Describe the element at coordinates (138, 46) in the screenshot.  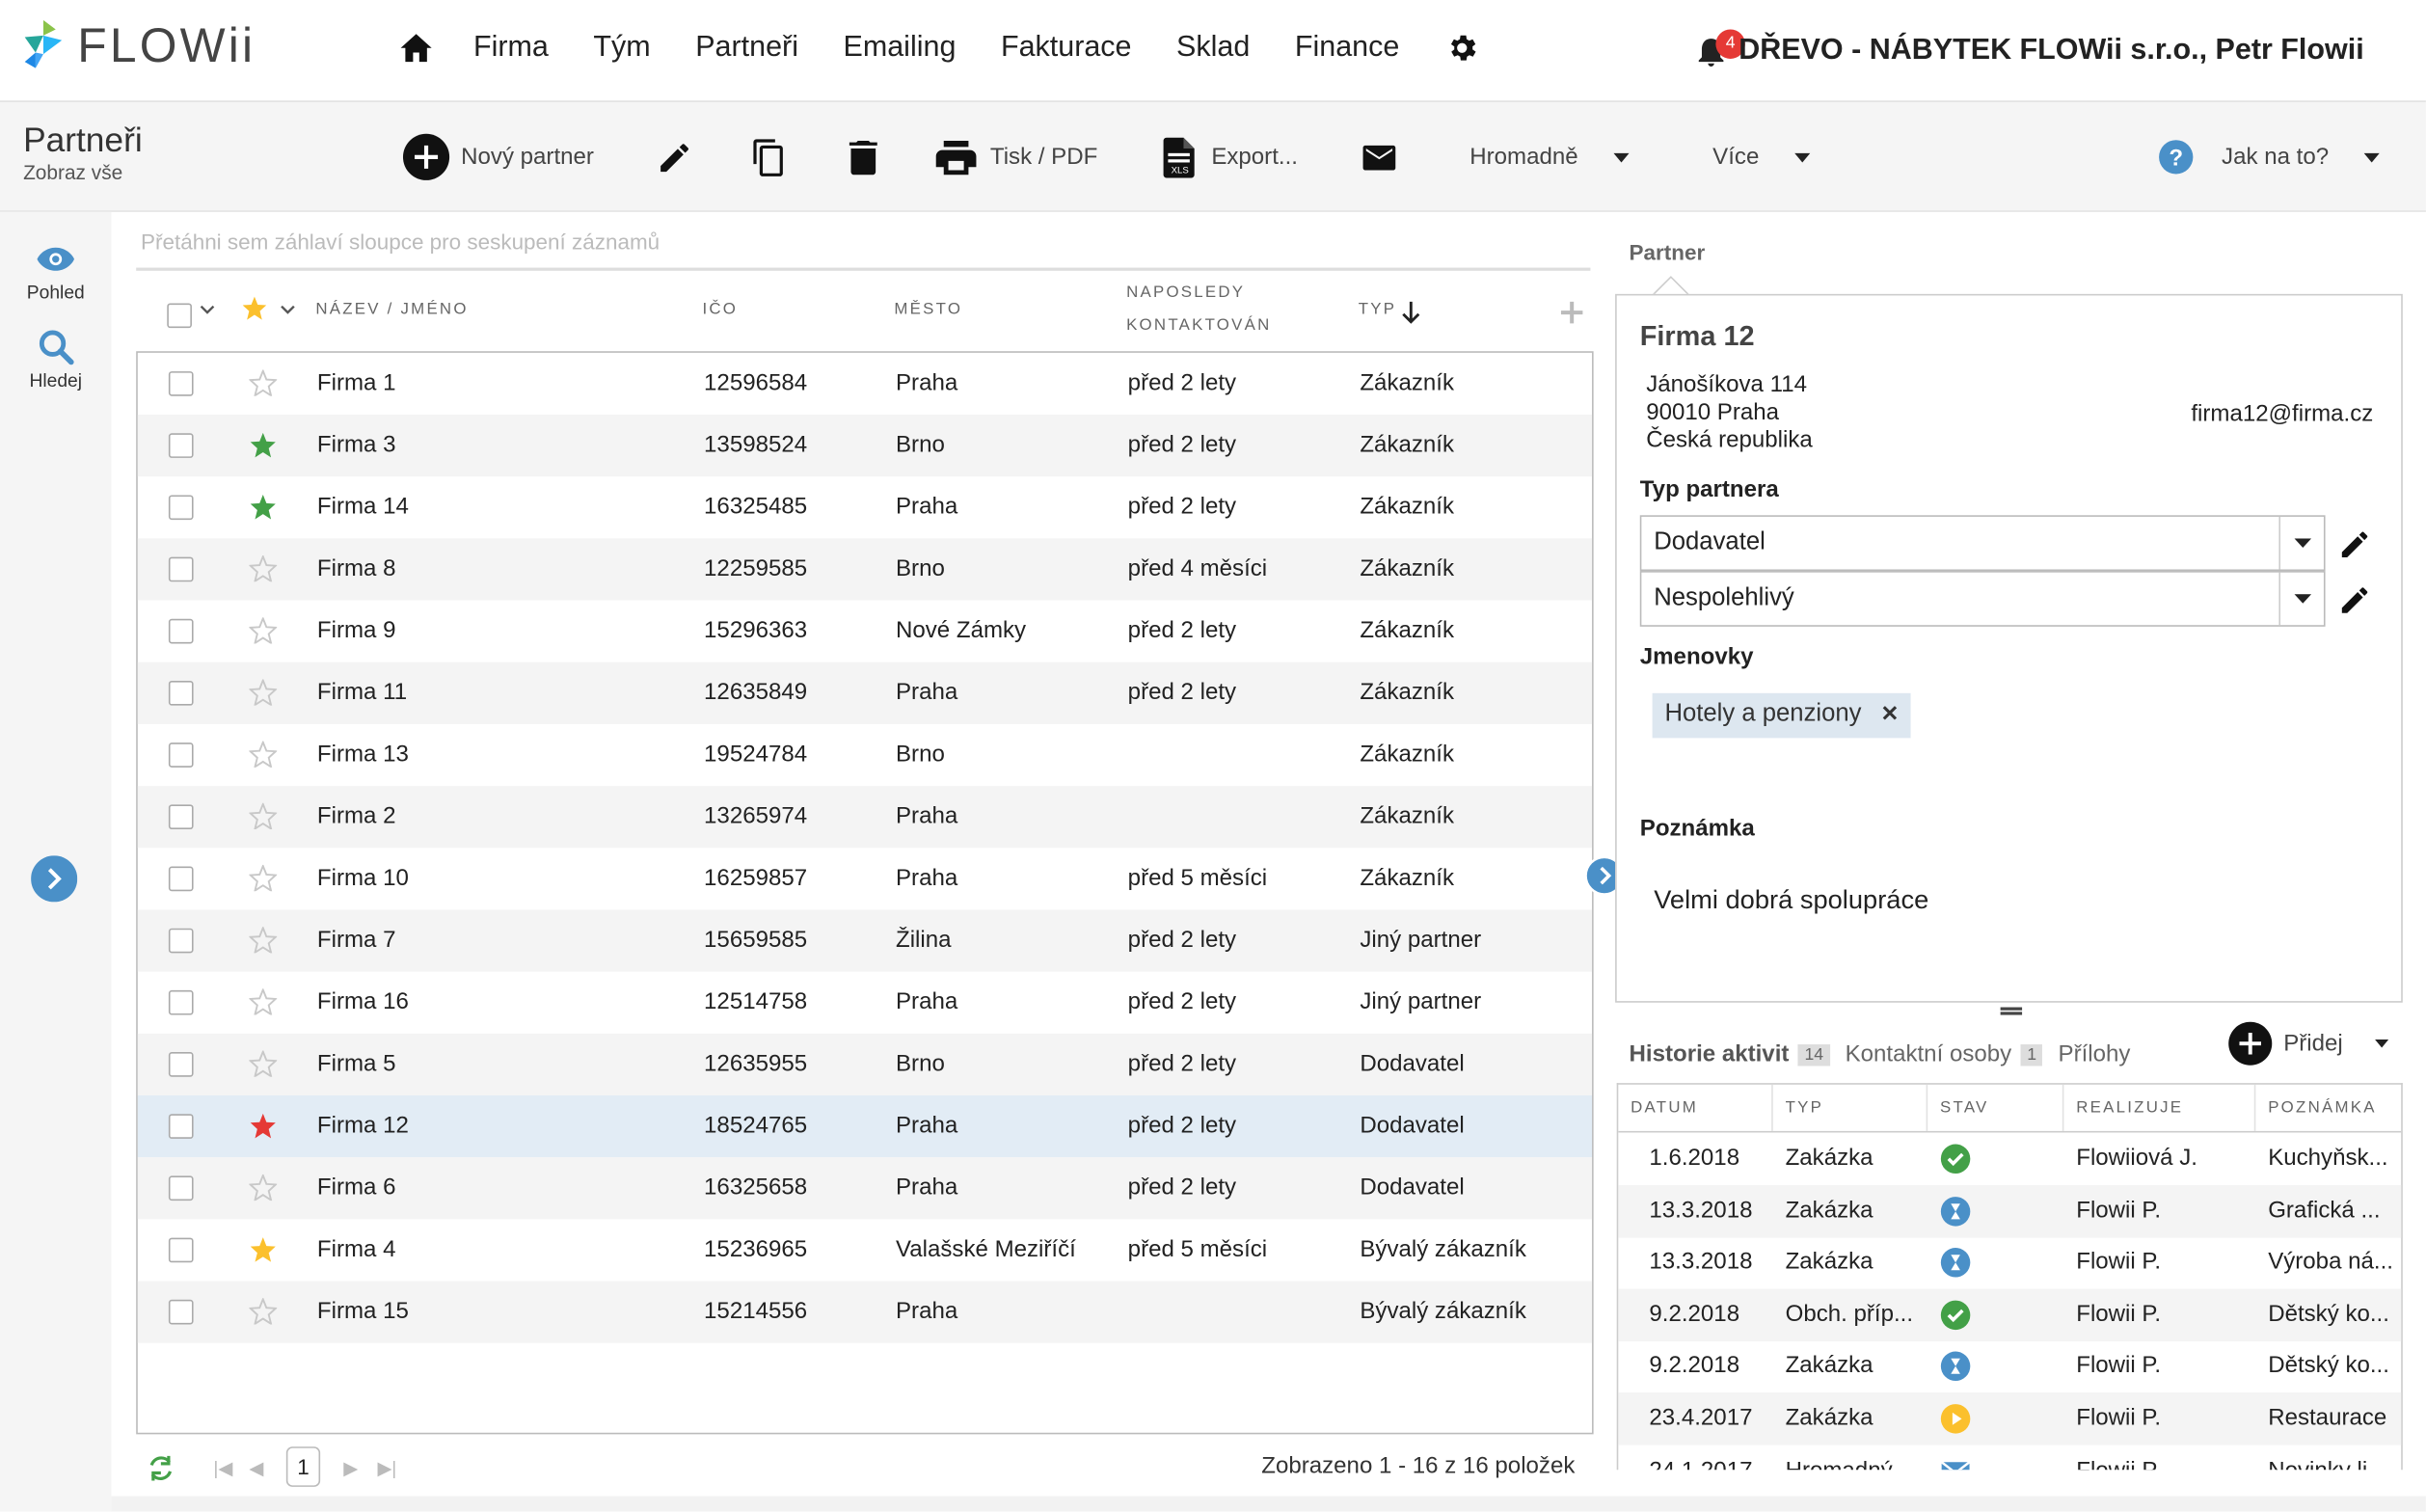
I see `logo: FLOWii` at that location.